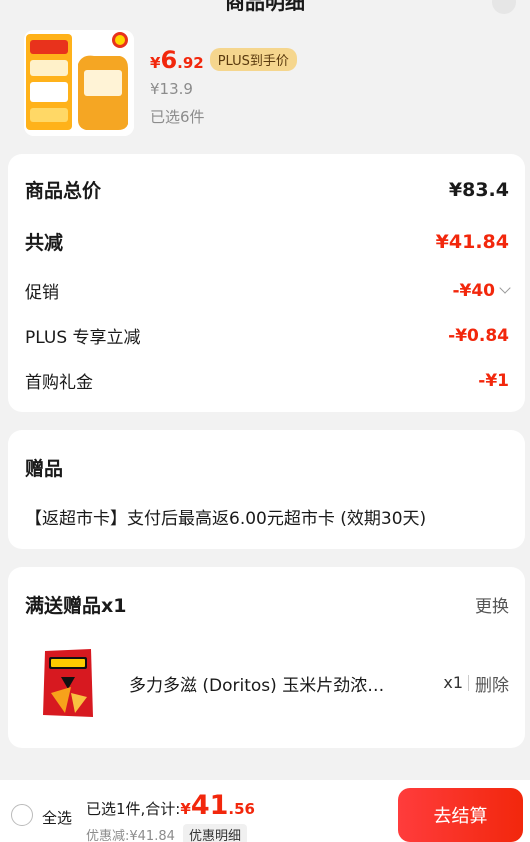  What do you see at coordinates (460, 815) in the screenshot?
I see `checkout-button: 去结算` at bounding box center [460, 815].